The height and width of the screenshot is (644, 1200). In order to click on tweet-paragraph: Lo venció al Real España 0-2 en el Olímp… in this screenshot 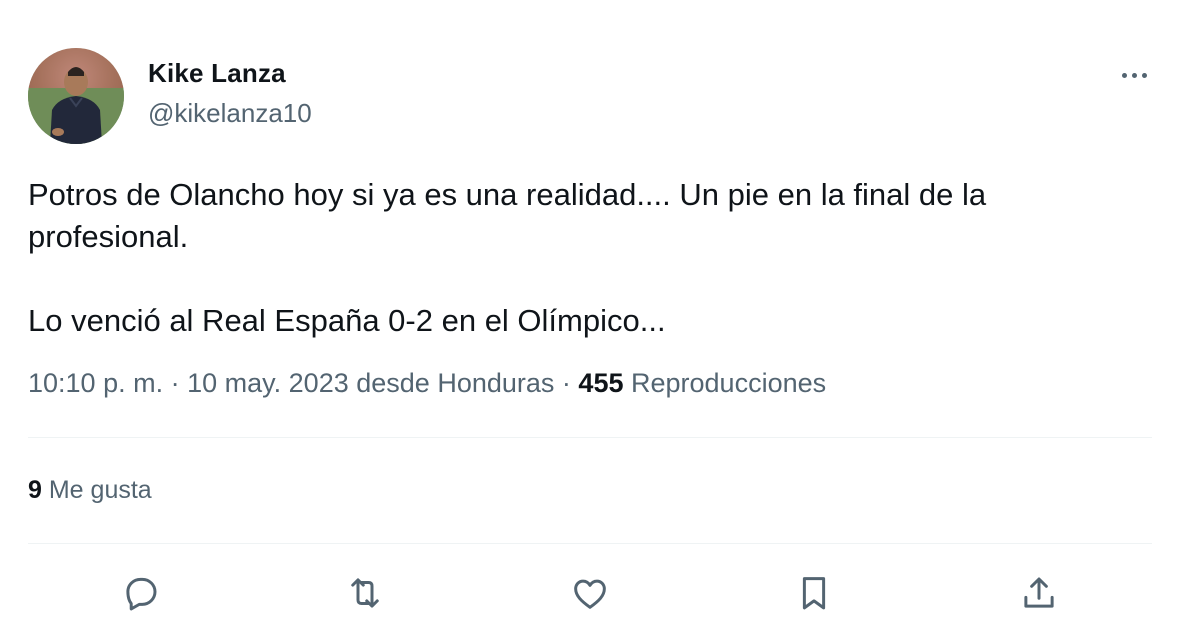, I will do `click(347, 320)`.